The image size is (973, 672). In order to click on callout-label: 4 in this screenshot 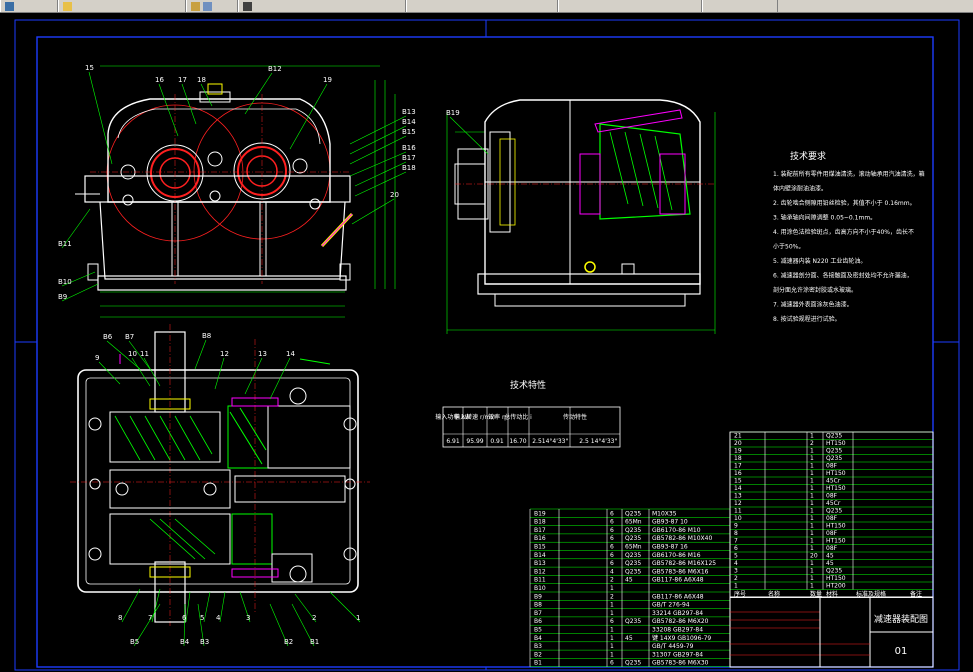, I will do `click(218, 618)`.